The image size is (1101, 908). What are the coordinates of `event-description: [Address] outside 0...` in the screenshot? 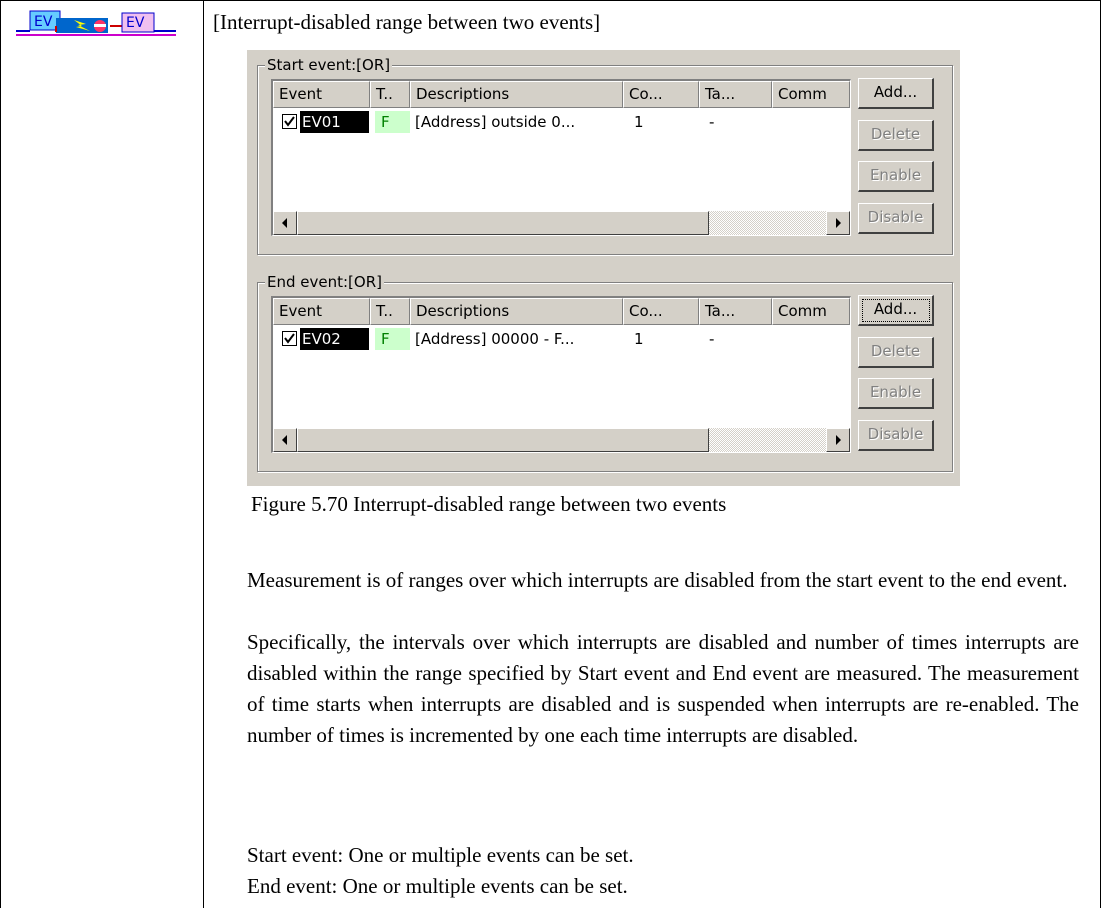 It's located at (495, 122).